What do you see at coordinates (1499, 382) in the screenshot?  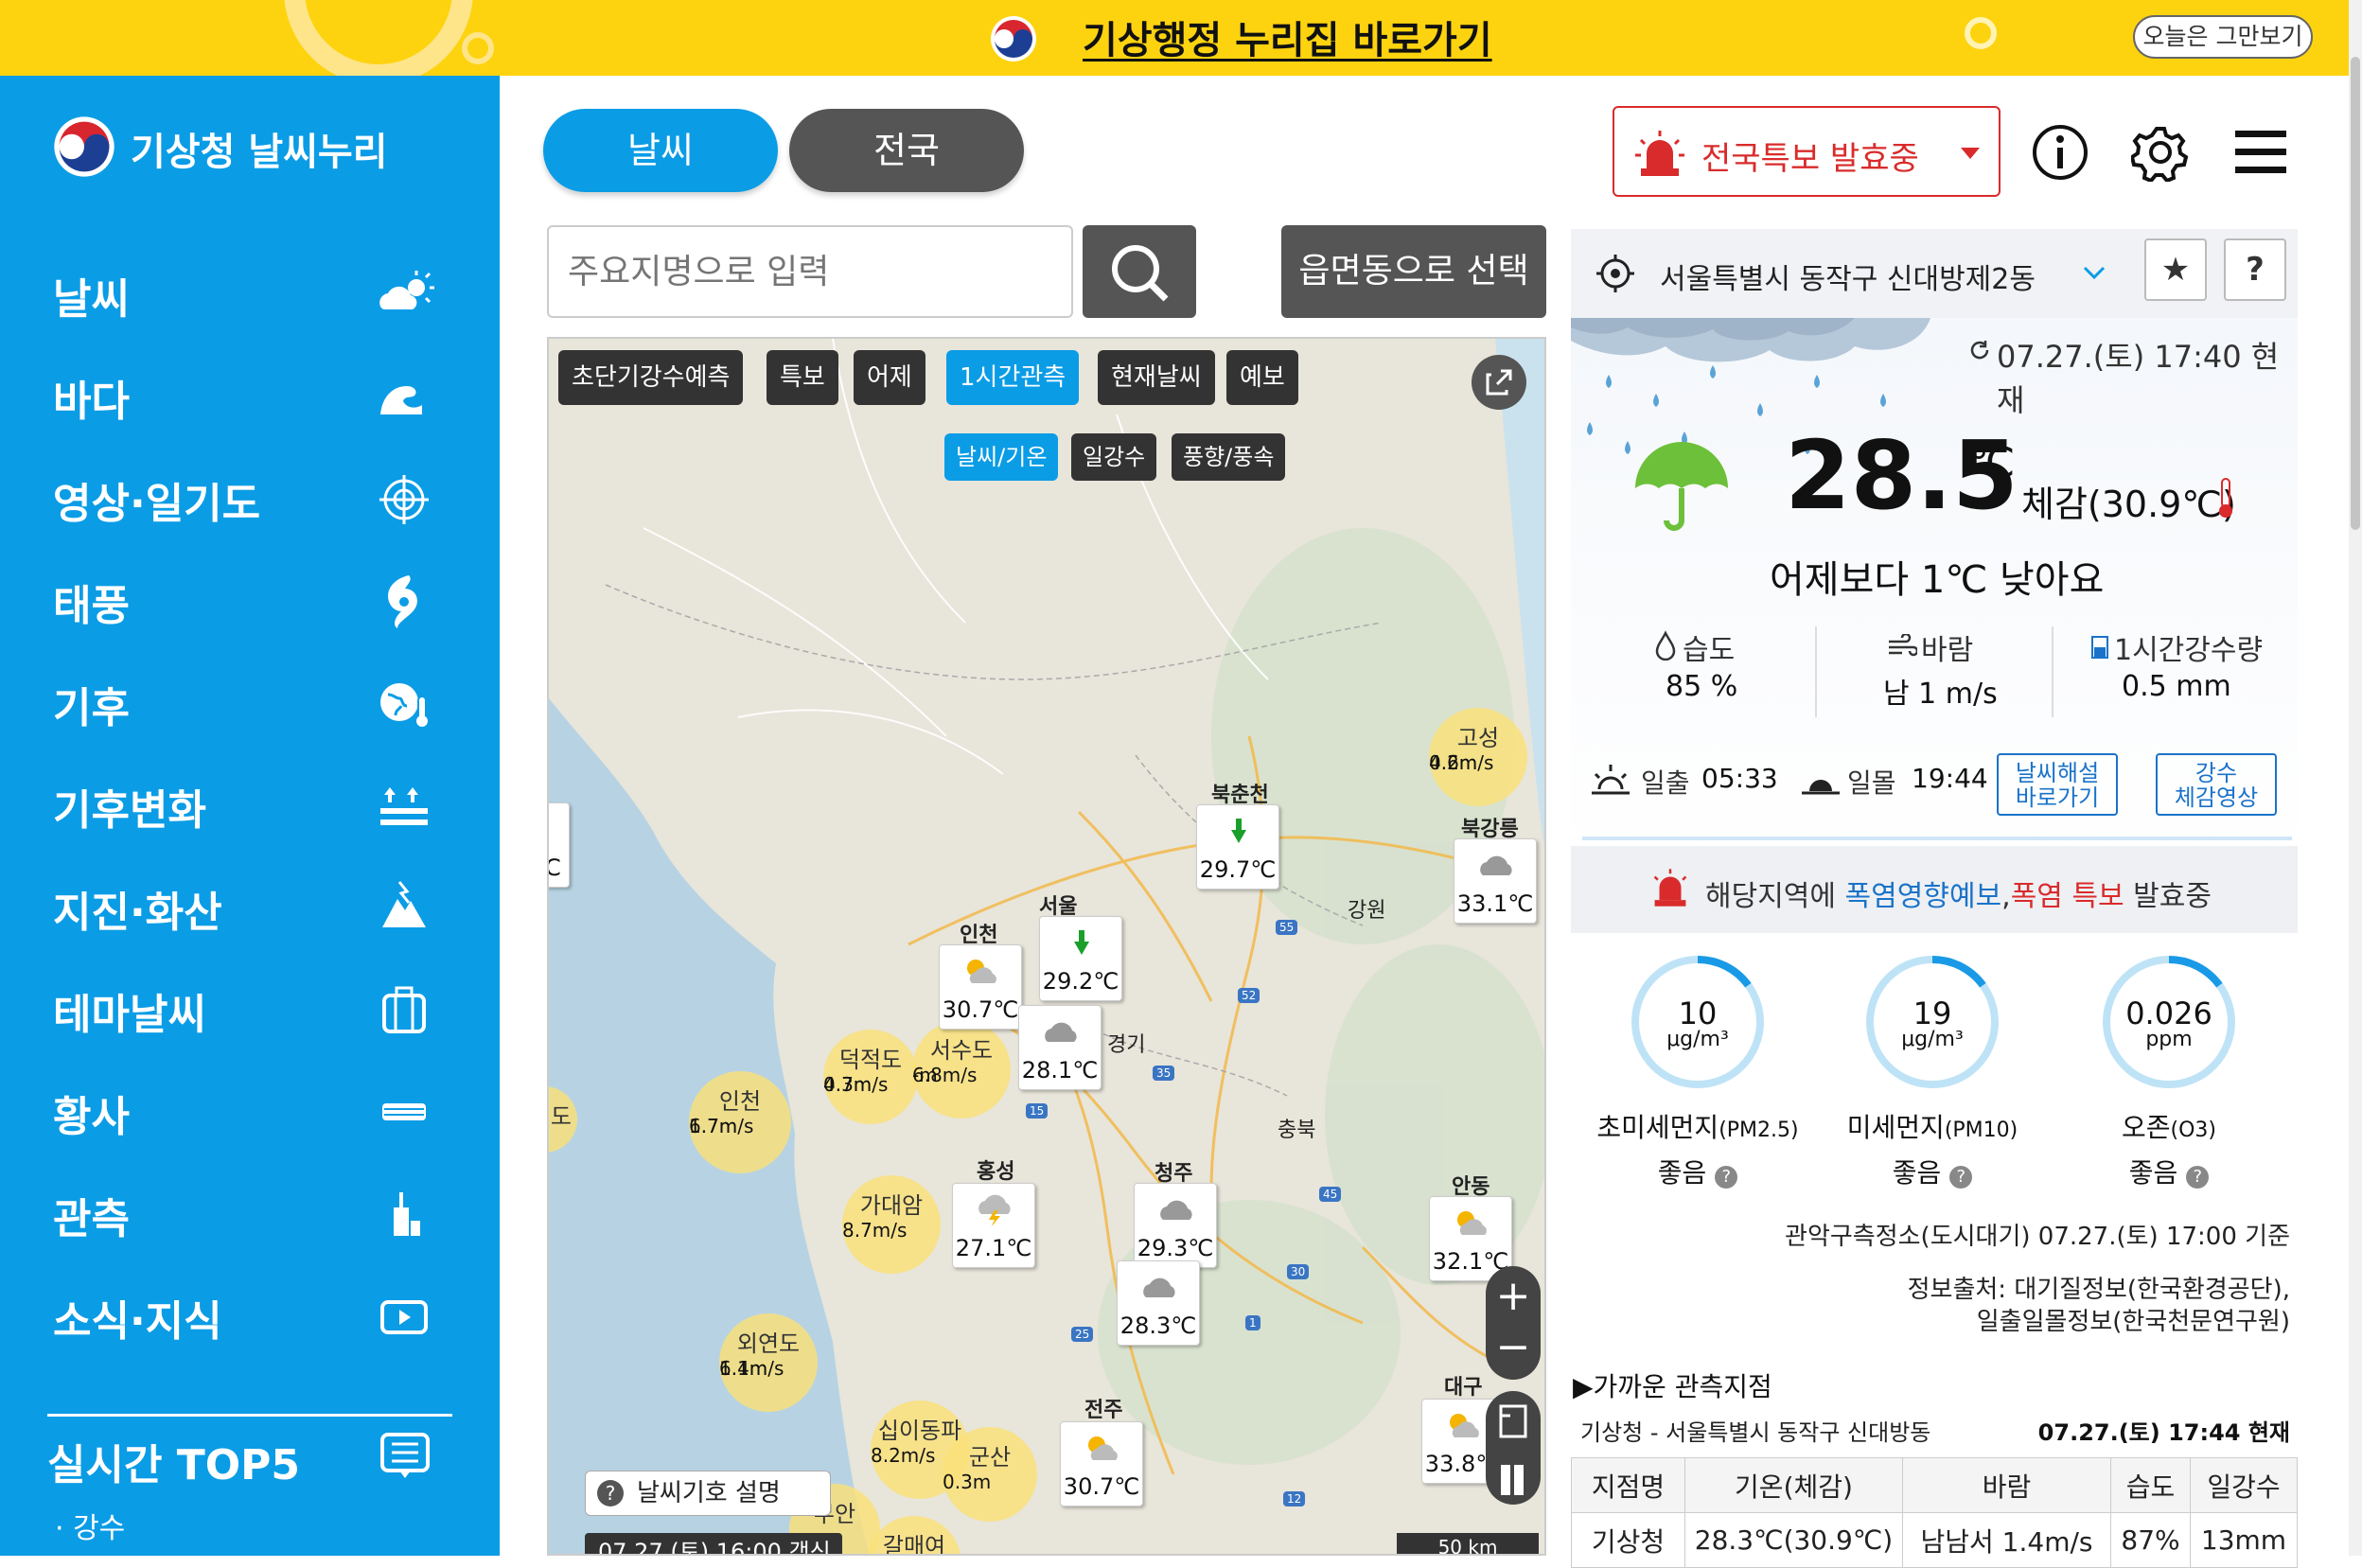 I see `external-link-icon` at bounding box center [1499, 382].